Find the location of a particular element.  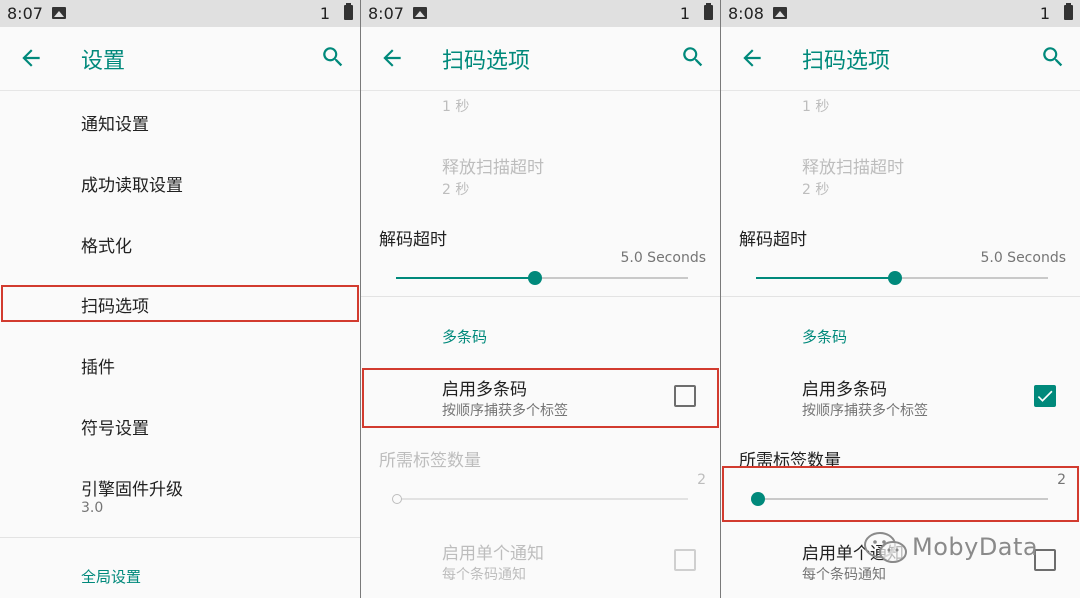

menu-item-plugins: 插件 is located at coordinates (98, 365).